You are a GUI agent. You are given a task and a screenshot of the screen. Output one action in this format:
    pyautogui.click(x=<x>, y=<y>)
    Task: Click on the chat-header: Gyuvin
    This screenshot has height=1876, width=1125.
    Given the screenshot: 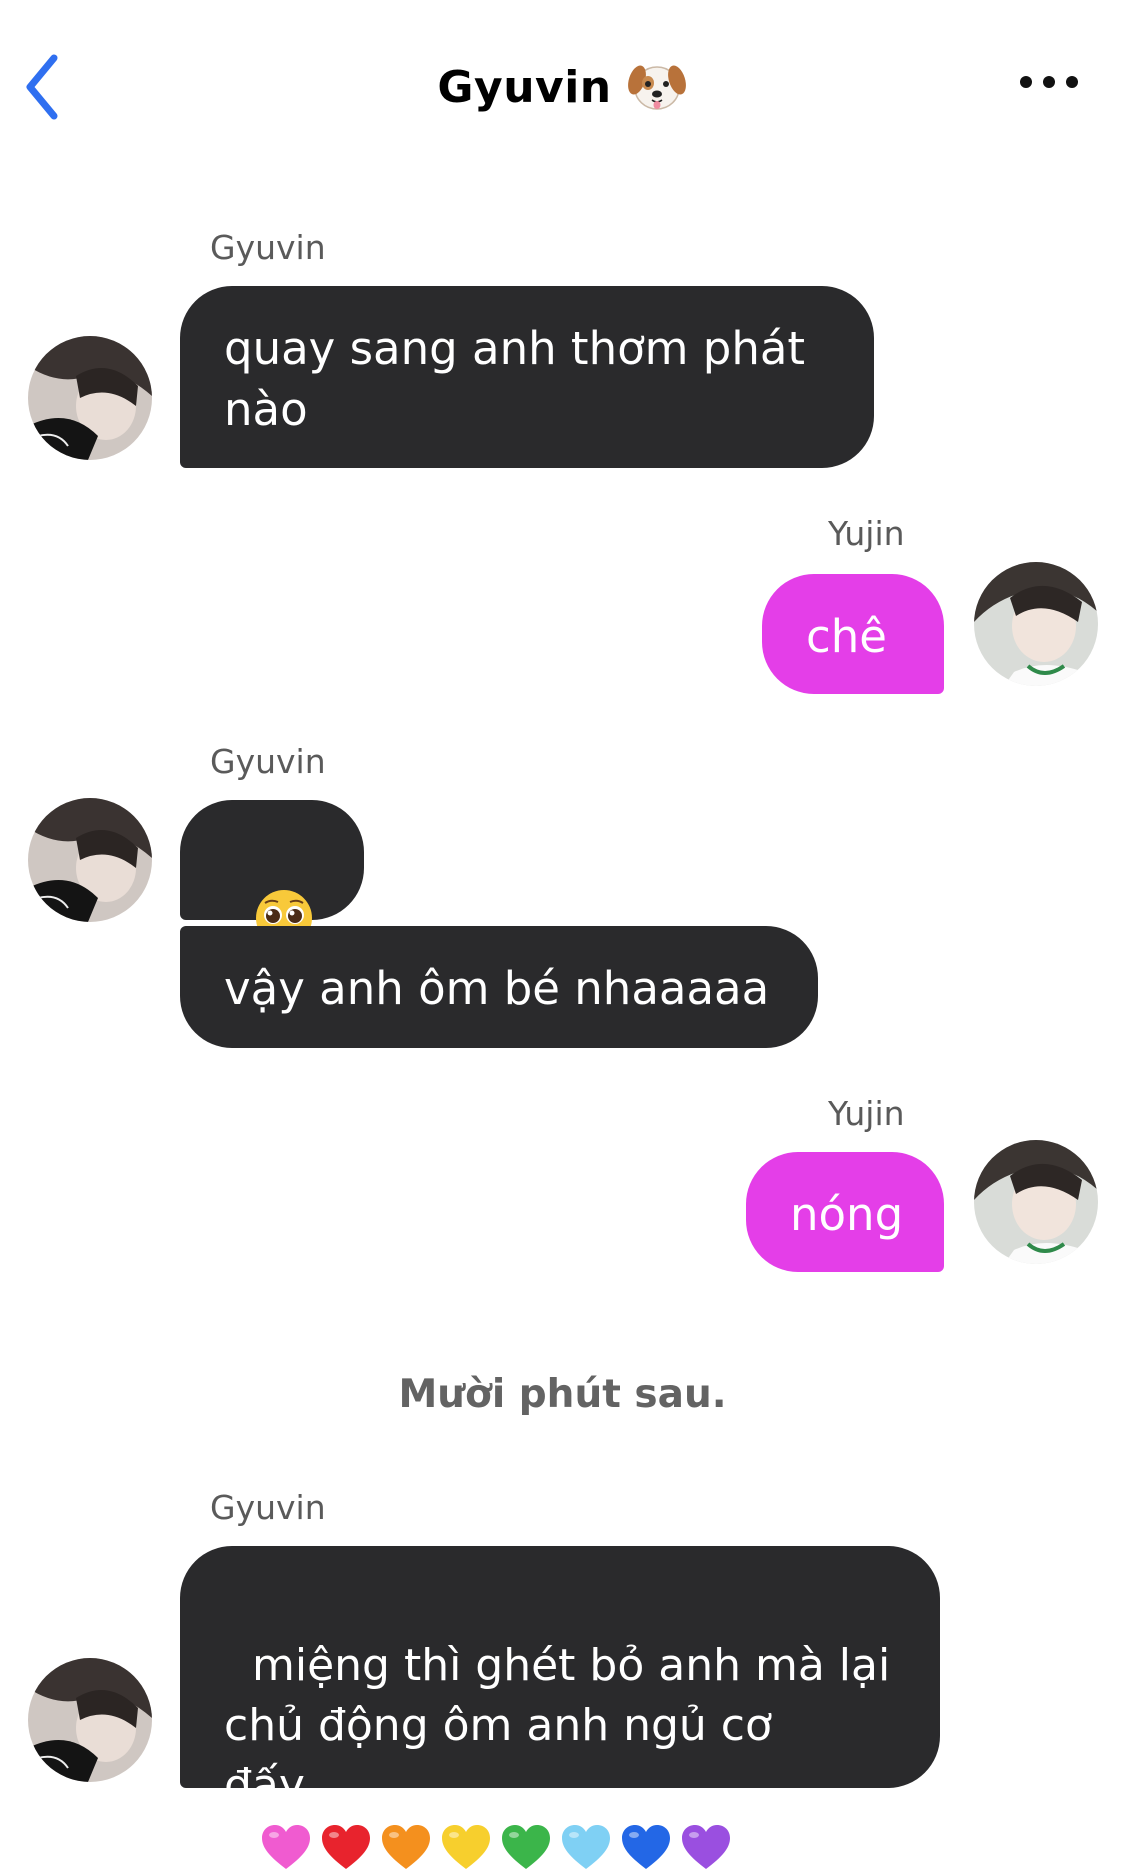 What is the action you would take?
    pyautogui.click(x=562, y=85)
    